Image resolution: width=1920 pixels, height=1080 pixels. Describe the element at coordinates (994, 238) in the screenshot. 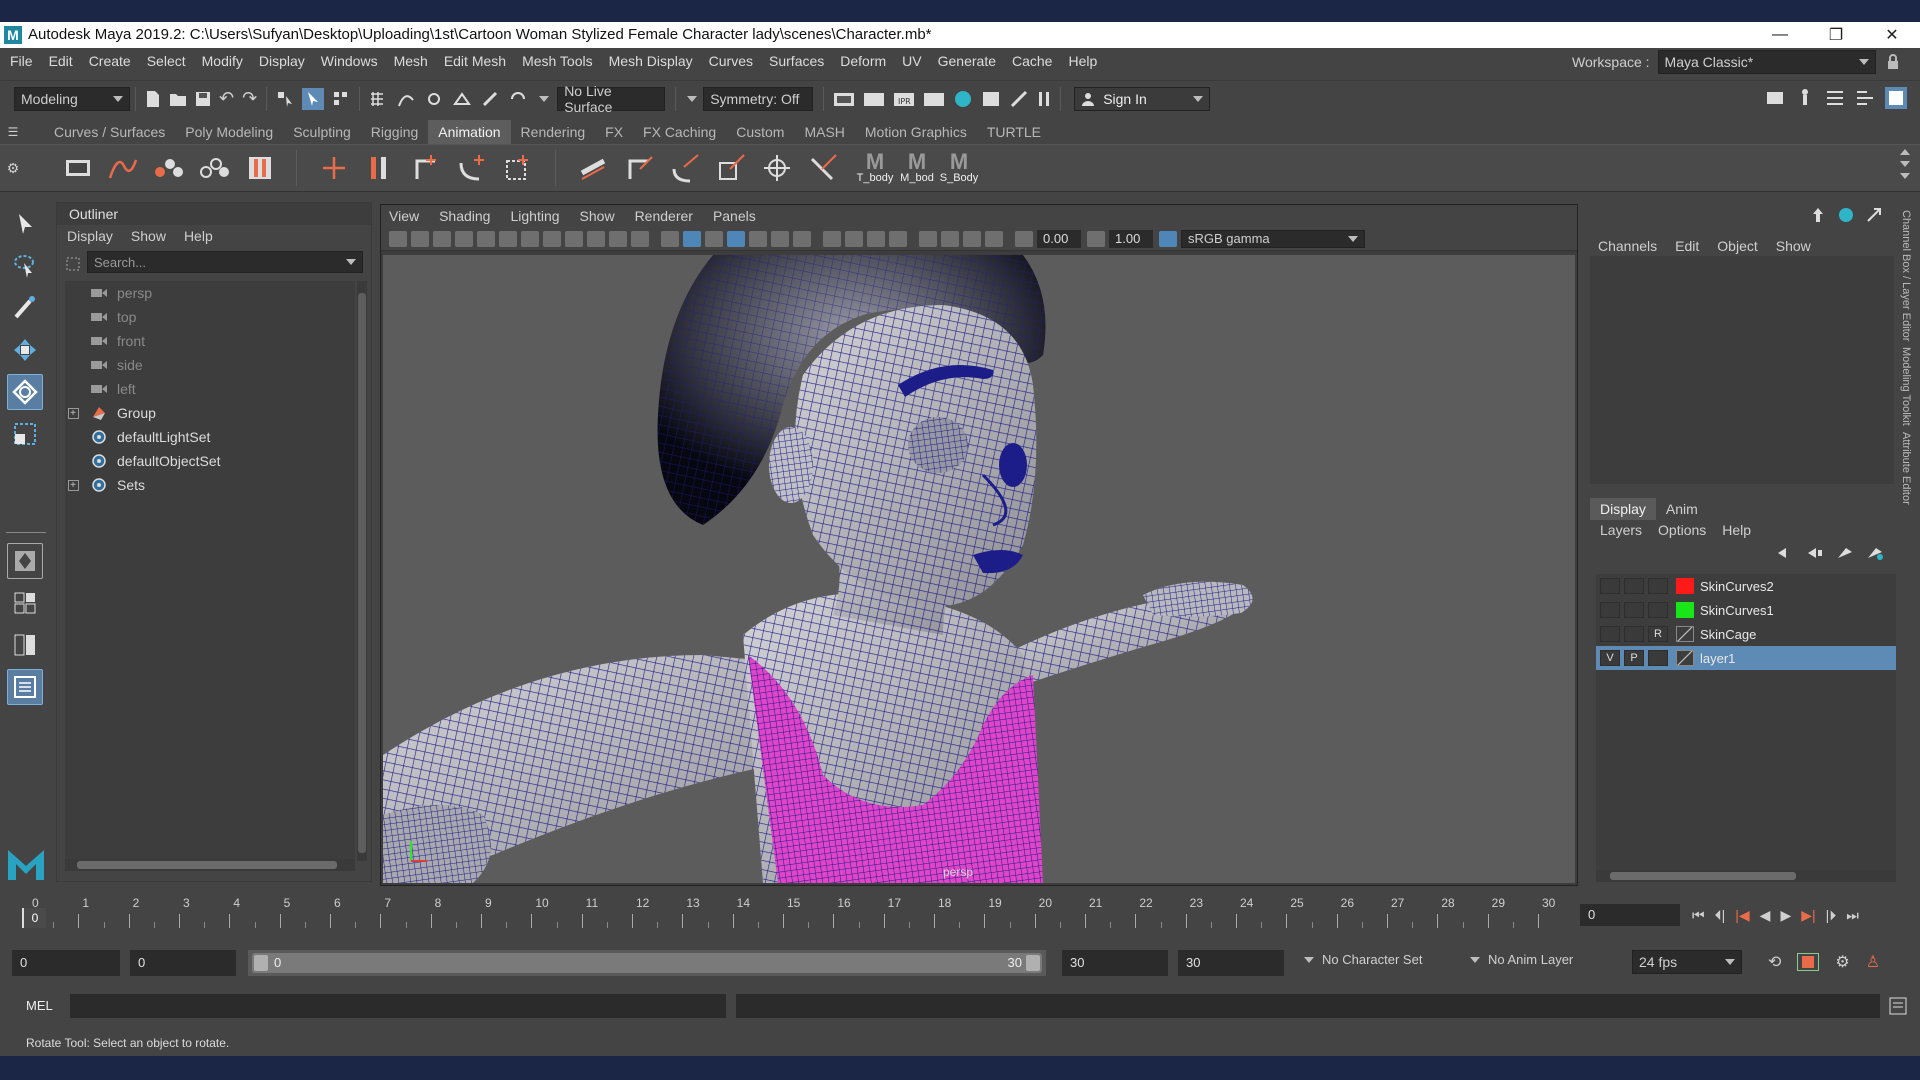

I see `xray-joints-icon` at that location.